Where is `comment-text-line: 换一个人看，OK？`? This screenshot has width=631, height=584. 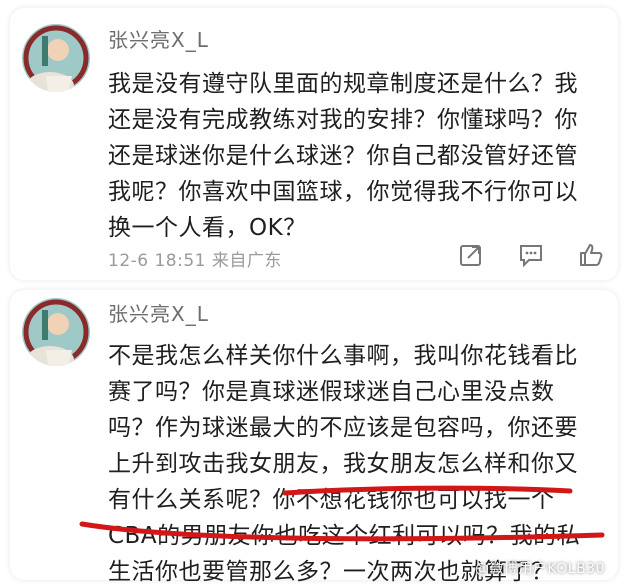 comment-text-line: 换一个人看，OK？ is located at coordinates (207, 228).